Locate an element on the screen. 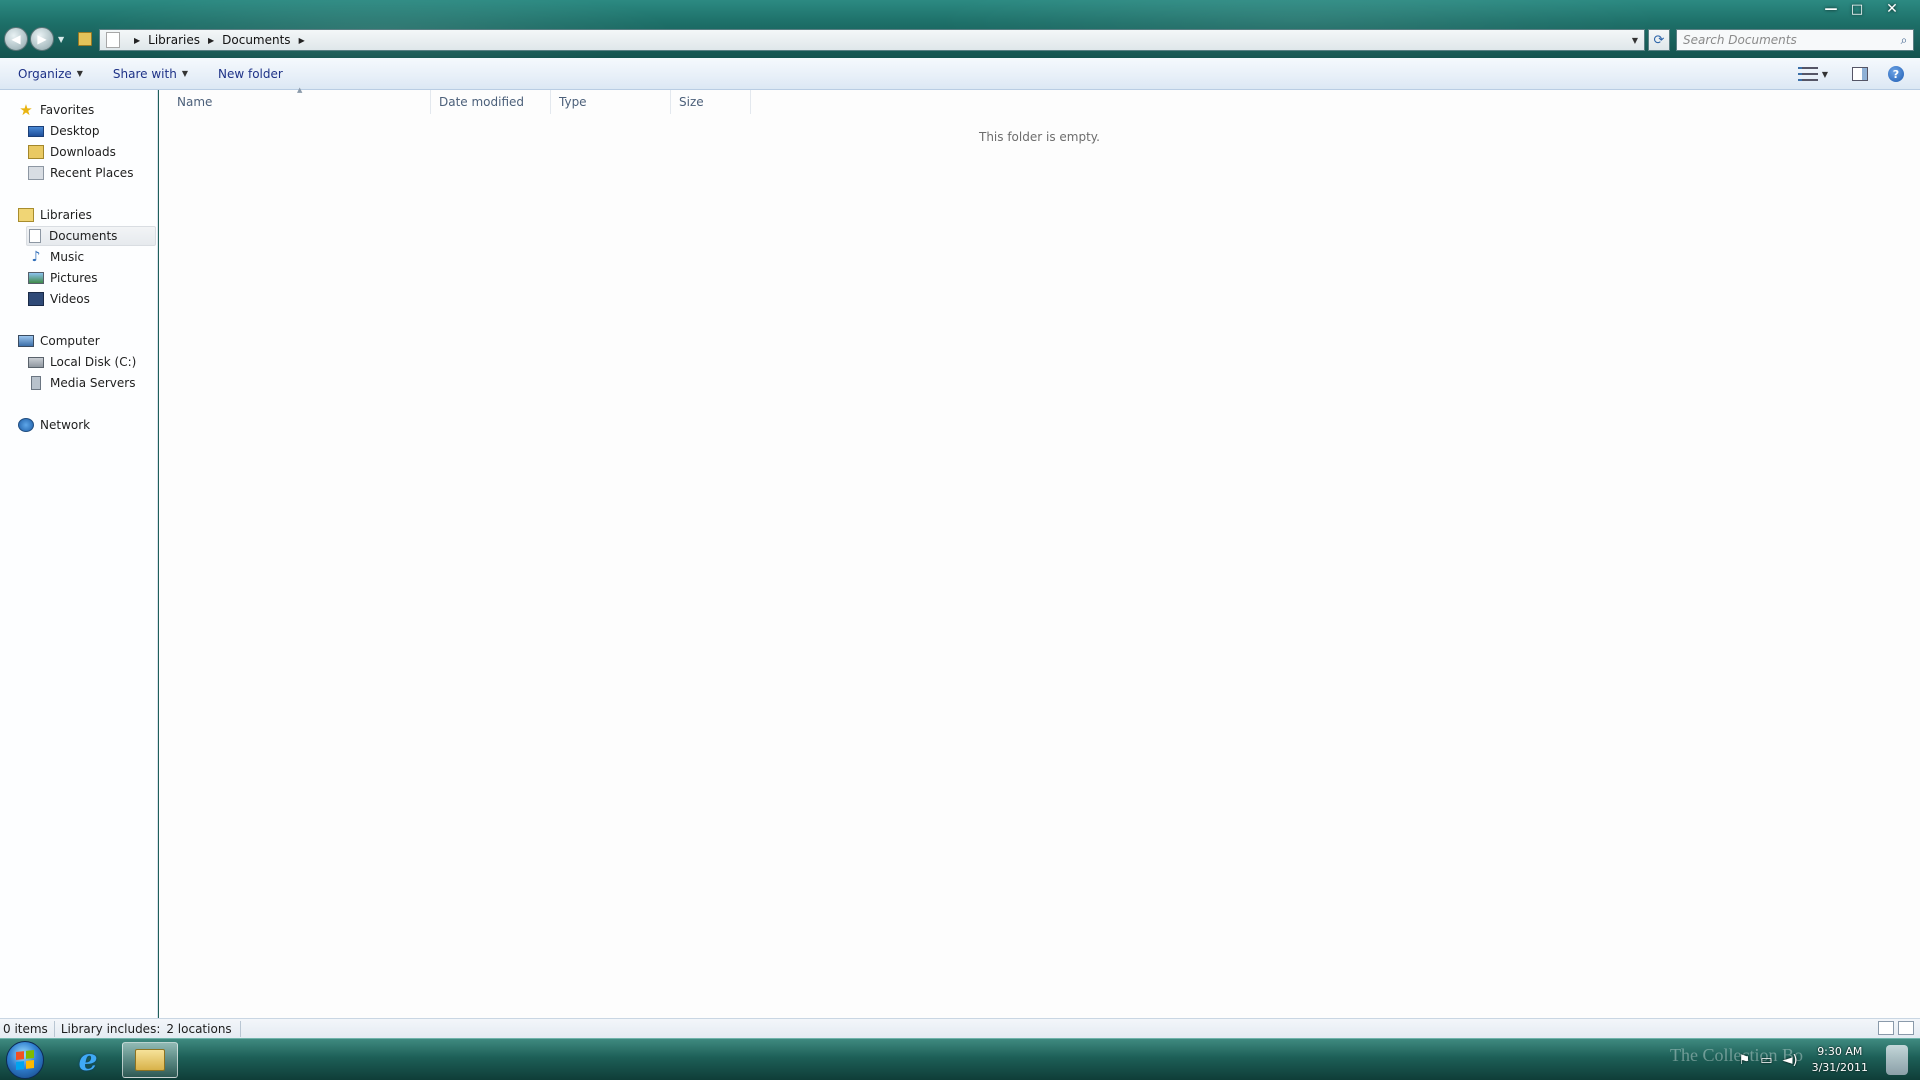  minimize-button: — is located at coordinates (1831, 9).